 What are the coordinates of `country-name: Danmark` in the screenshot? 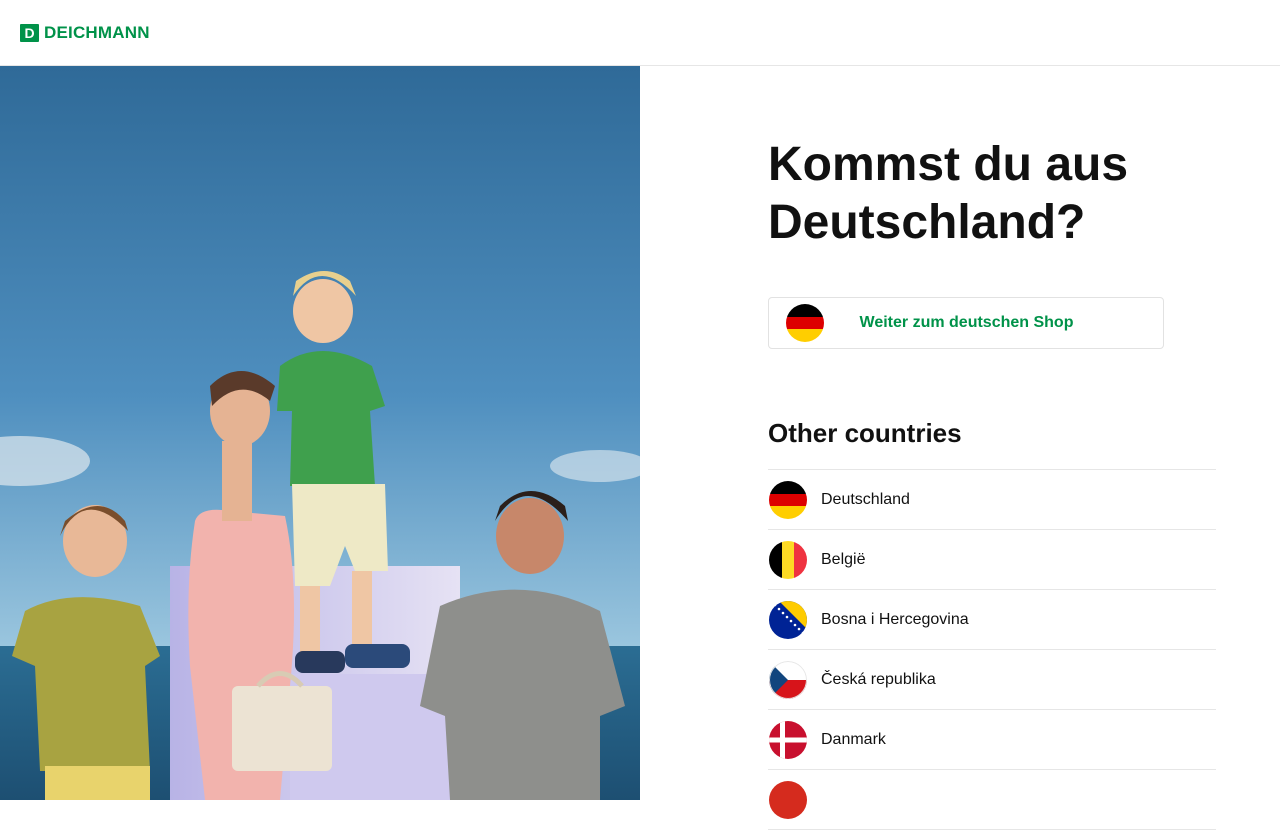 It's located at (853, 739).